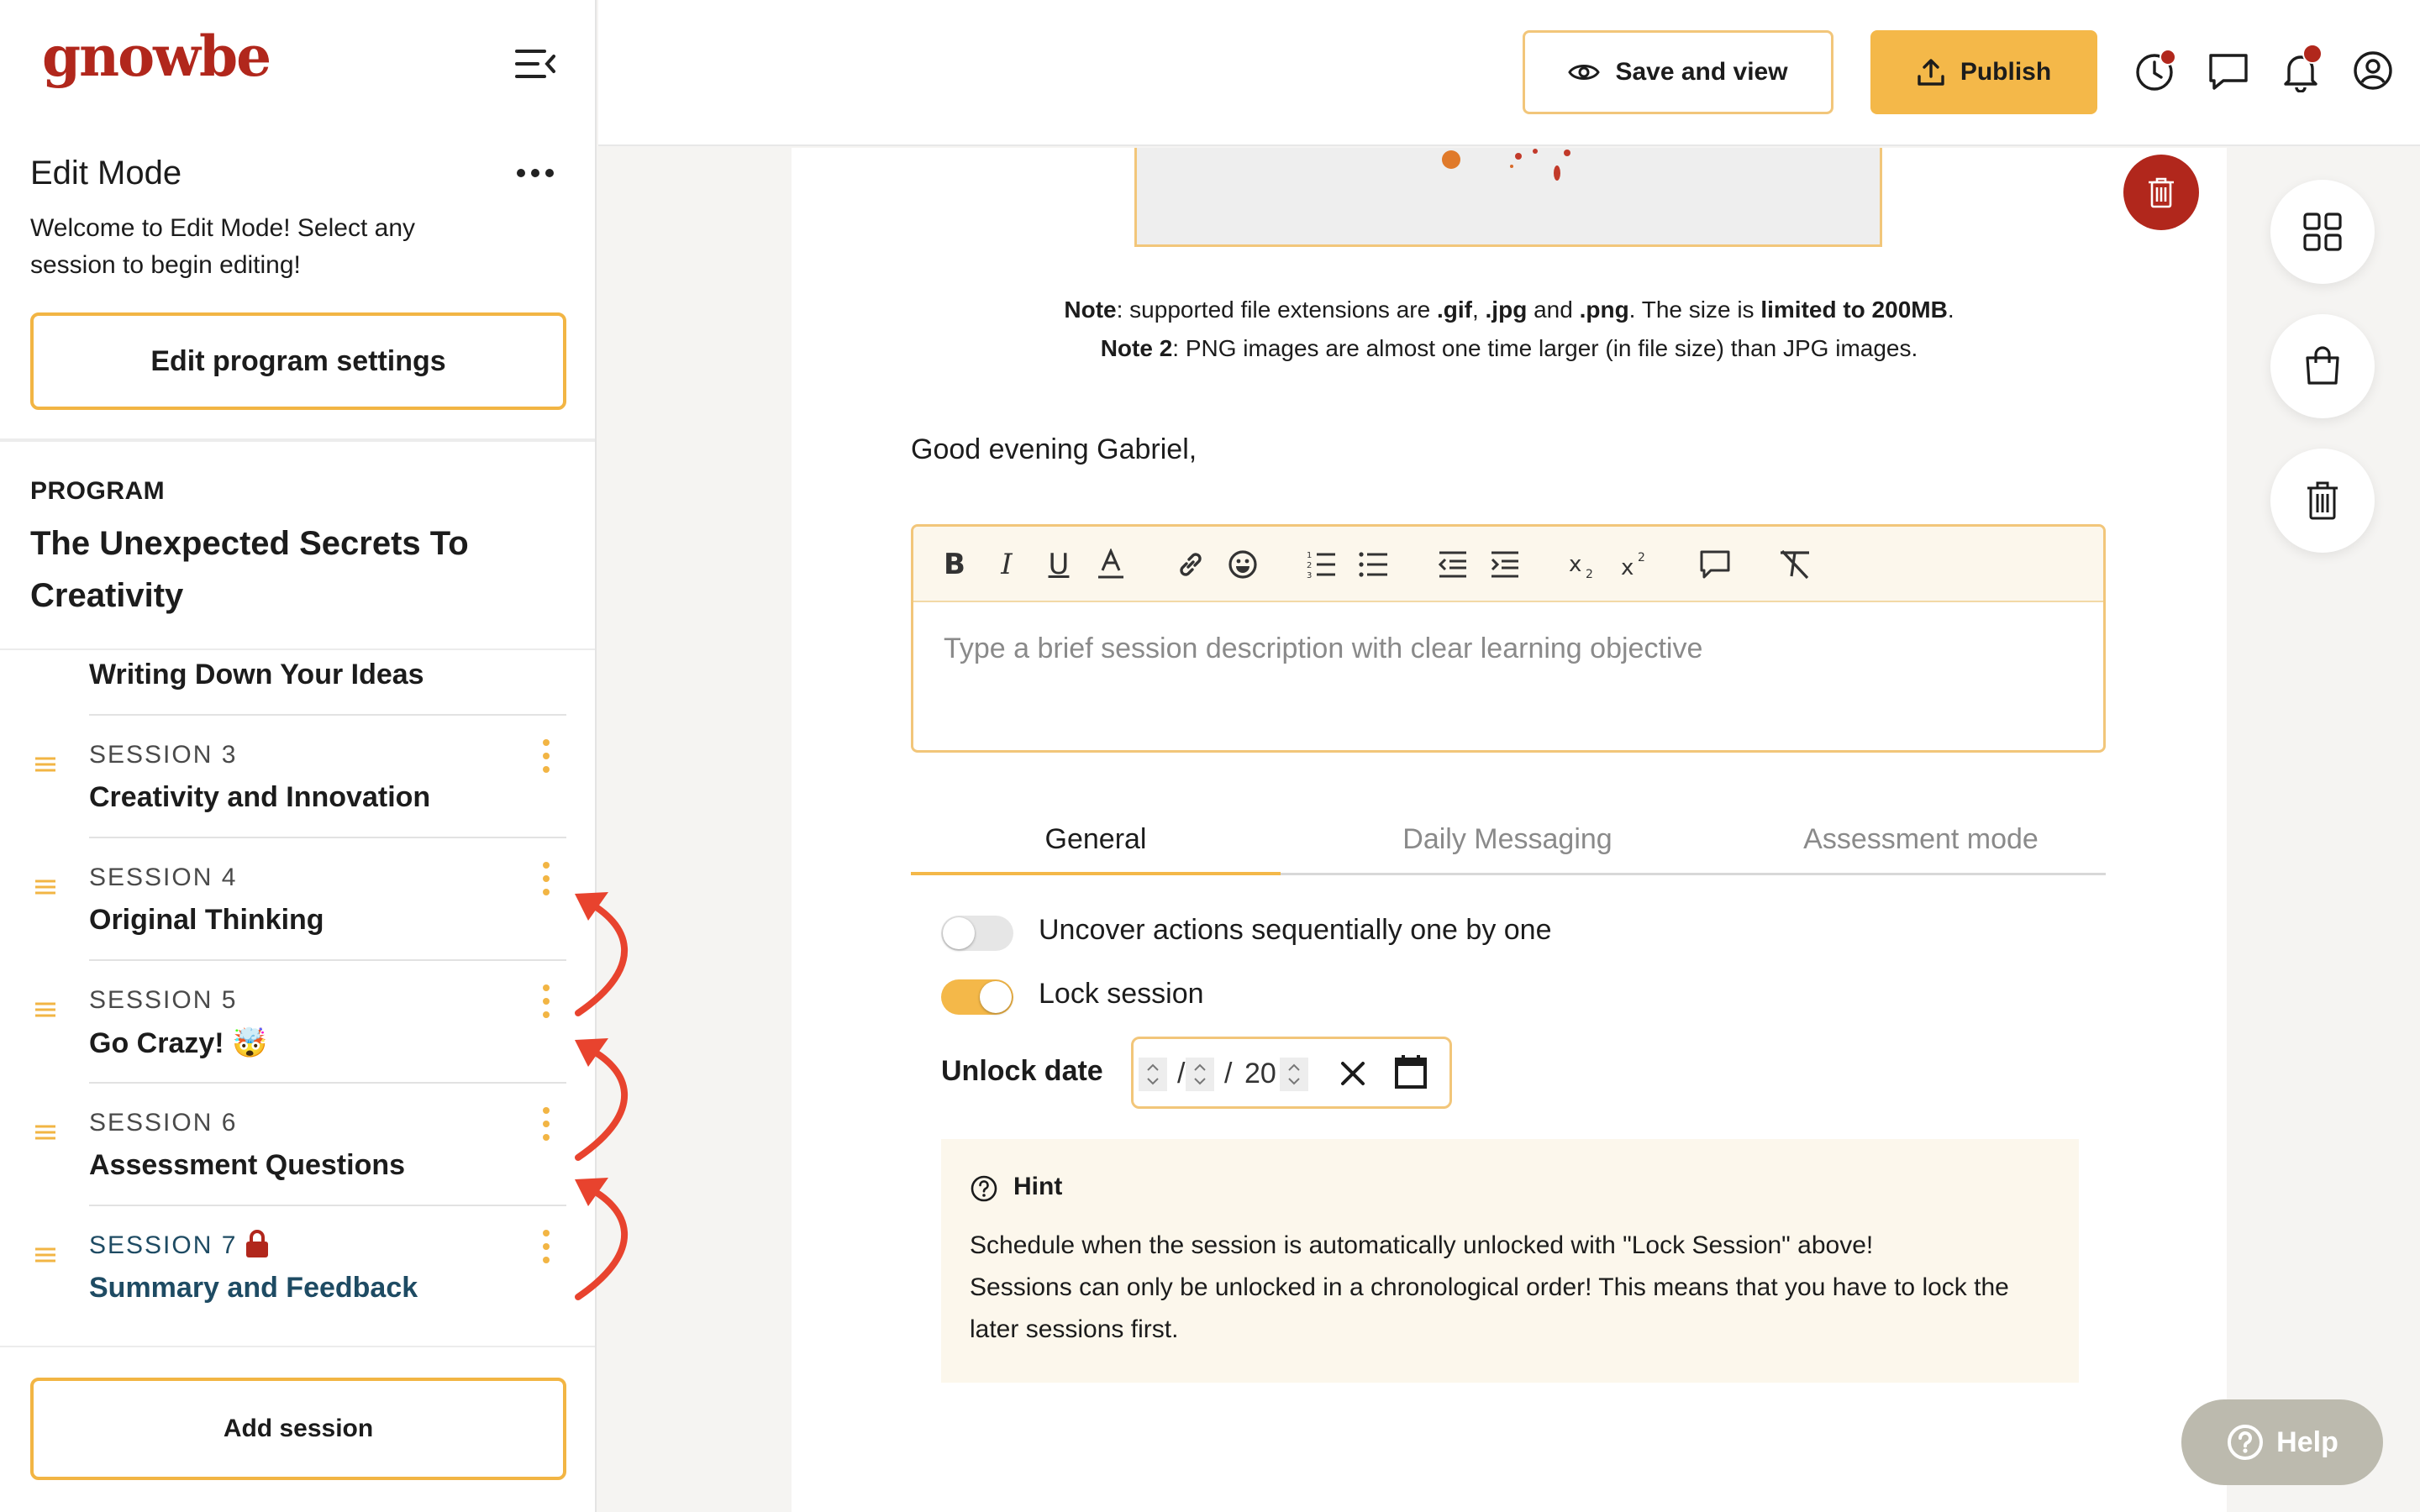 The image size is (2420, 1512). Describe the element at coordinates (2228, 70) in the screenshot. I see `chat-icon` at that location.